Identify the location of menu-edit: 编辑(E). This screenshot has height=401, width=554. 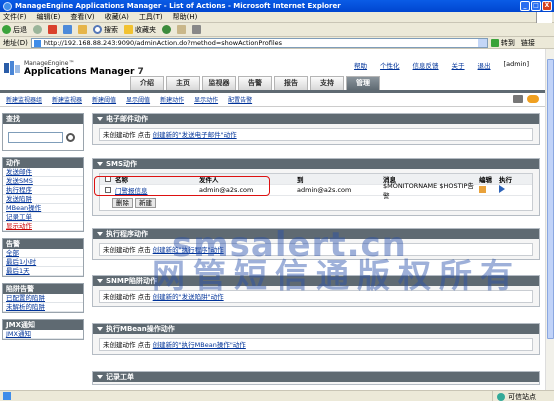
(49, 17).